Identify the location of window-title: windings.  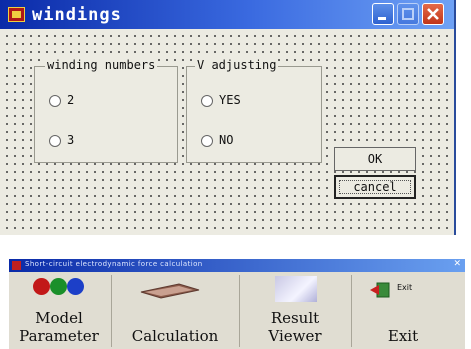
(77, 15).